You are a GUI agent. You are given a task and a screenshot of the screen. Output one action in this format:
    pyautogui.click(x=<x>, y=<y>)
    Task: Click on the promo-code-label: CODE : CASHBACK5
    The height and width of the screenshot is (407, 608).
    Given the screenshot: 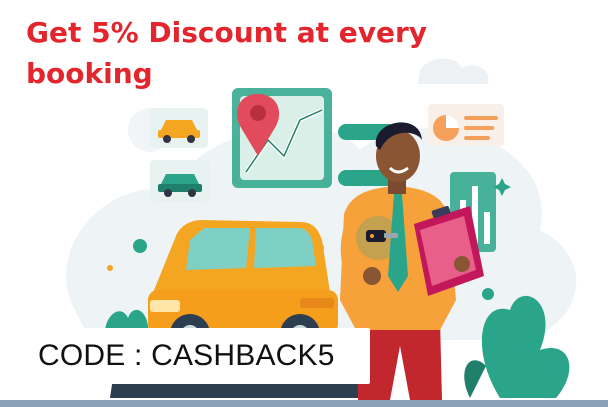 What is the action you would take?
    pyautogui.click(x=186, y=355)
    